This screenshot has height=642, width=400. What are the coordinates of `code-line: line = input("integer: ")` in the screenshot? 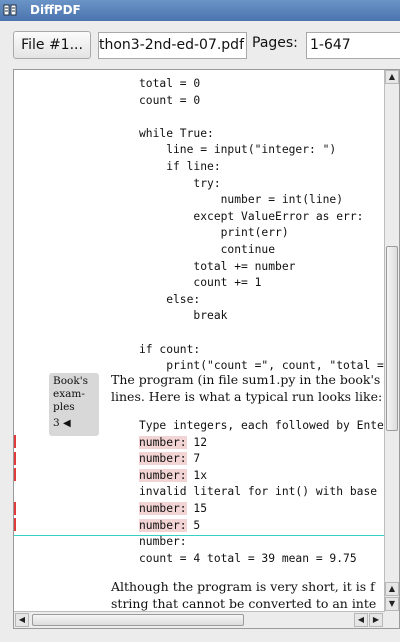 It's located at (238, 150).